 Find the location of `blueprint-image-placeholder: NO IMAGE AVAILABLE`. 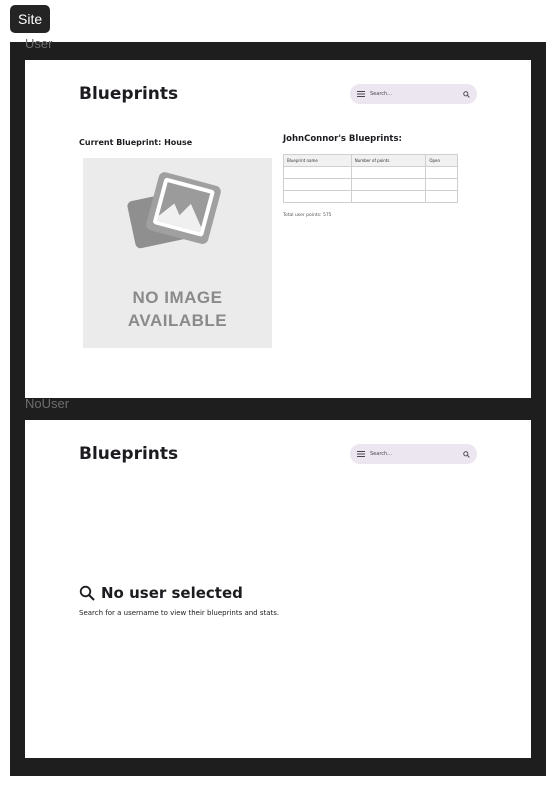

blueprint-image-placeholder: NO IMAGE AVAILABLE is located at coordinates (177, 253).